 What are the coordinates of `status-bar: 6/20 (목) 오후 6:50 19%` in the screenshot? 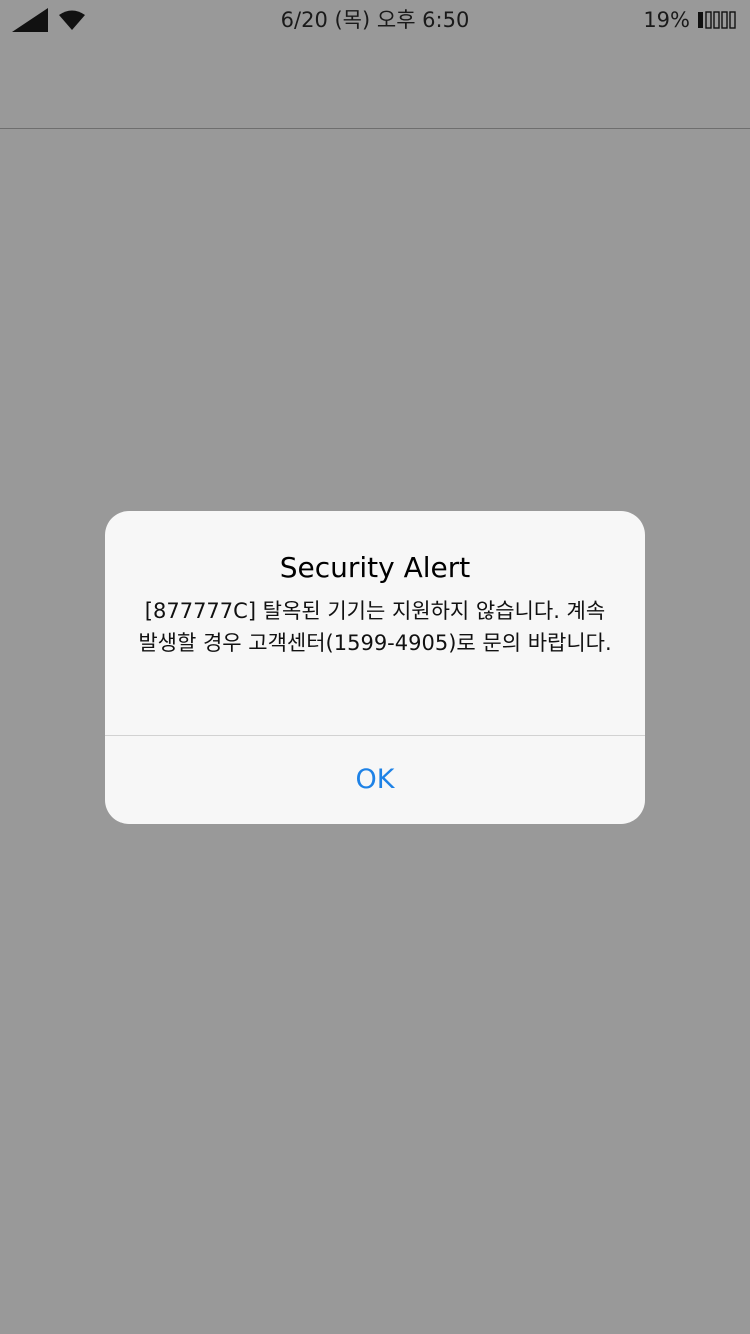 It's located at (375, 20).